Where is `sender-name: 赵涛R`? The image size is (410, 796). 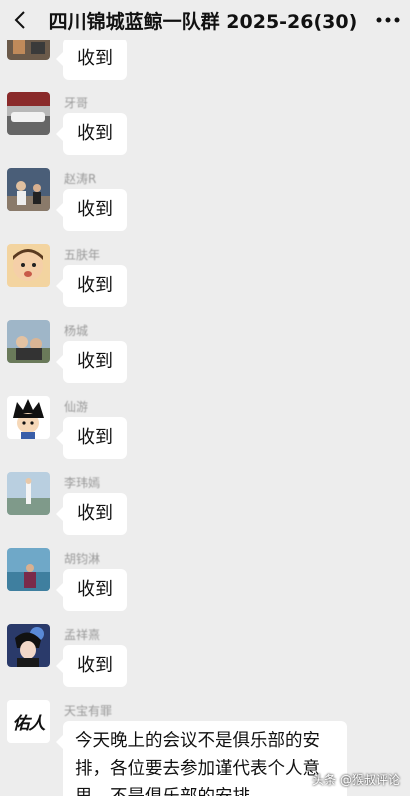
sender-name: 赵涛R is located at coordinates (80, 179).